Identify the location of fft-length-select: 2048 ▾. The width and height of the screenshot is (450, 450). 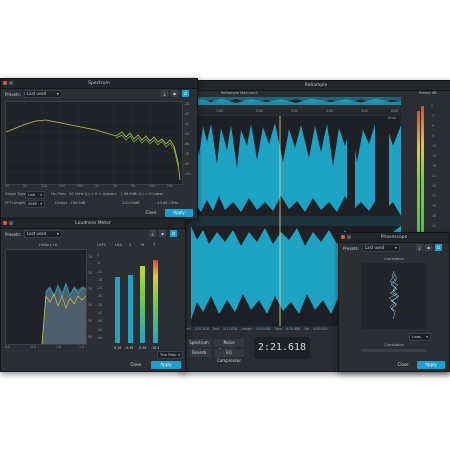
(35, 204).